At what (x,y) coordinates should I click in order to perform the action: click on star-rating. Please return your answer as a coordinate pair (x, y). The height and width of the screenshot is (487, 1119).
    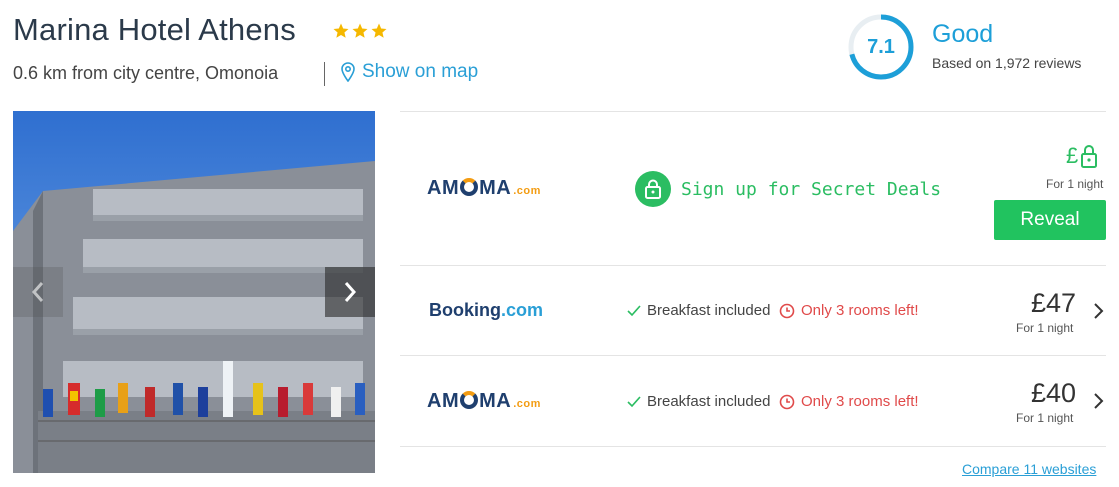
    Looking at the image, I should click on (360, 31).